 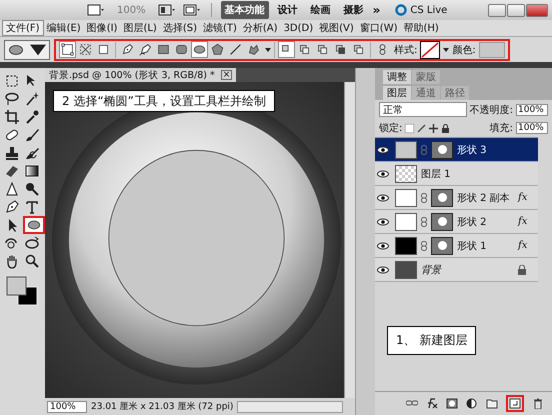 What do you see at coordinates (426, 77) in the screenshot?
I see `panel-tab: 蒙版` at bounding box center [426, 77].